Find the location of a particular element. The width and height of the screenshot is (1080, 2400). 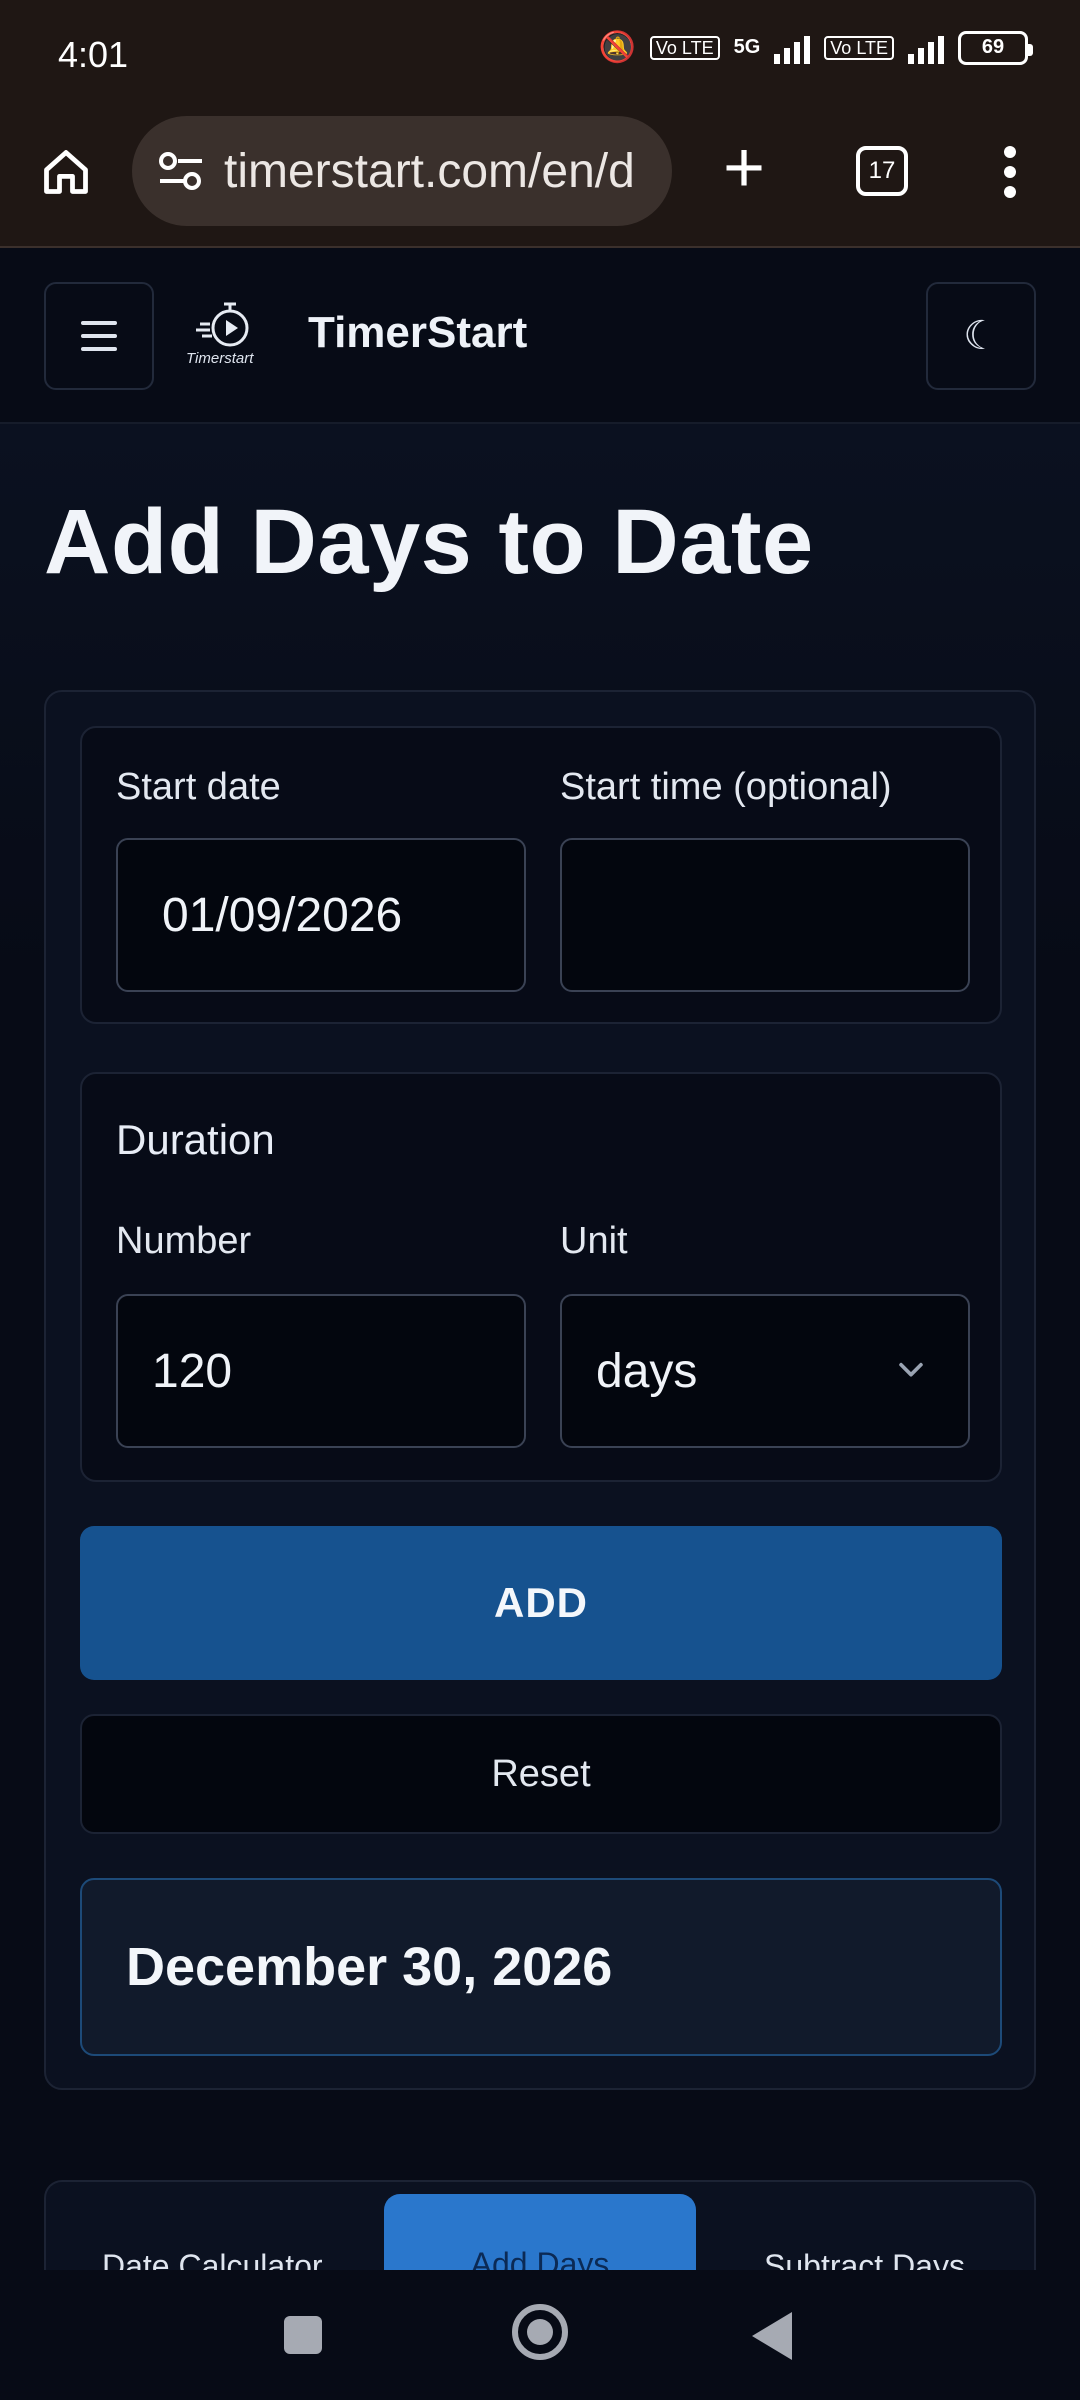

unit-select-value: days is located at coordinates (647, 1371).